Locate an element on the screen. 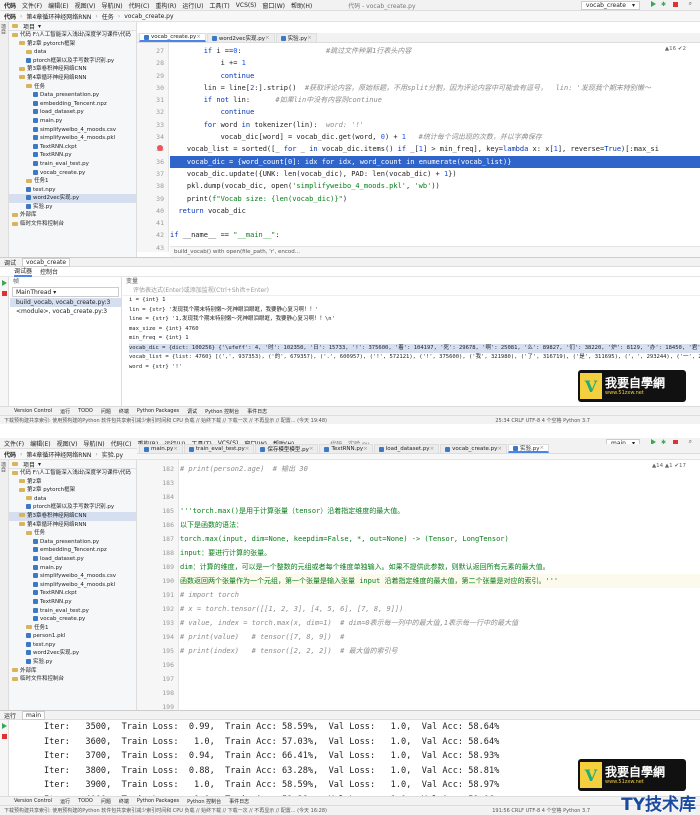 This screenshot has width=700, height=815. inspection-status: ▲16 ✔2 is located at coordinates (675, 49).